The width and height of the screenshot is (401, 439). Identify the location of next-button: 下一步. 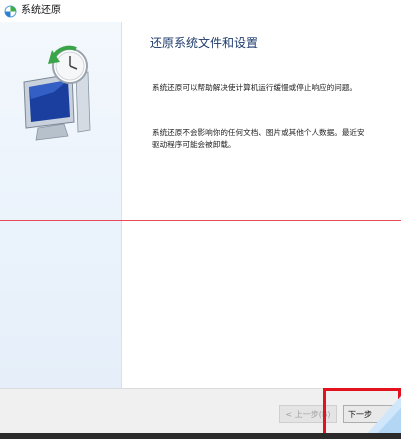
(372, 414).